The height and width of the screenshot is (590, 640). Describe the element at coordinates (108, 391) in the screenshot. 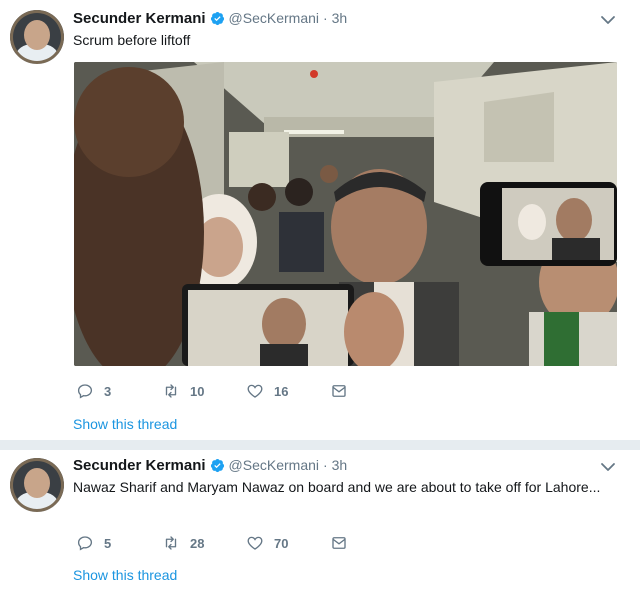

I see `reply-count: 3` at that location.